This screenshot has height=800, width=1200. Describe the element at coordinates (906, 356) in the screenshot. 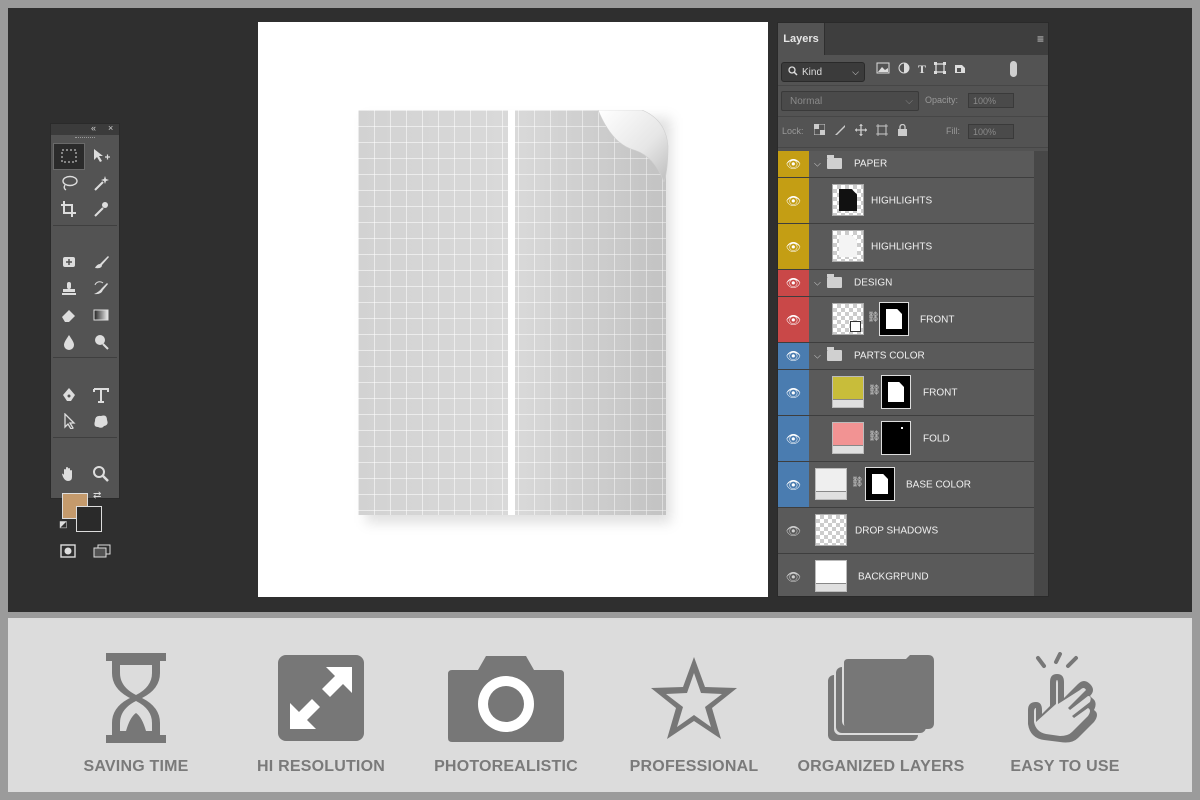

I see `layer-group-parts-color: 👁 ⌵ PARTS COLOR` at that location.